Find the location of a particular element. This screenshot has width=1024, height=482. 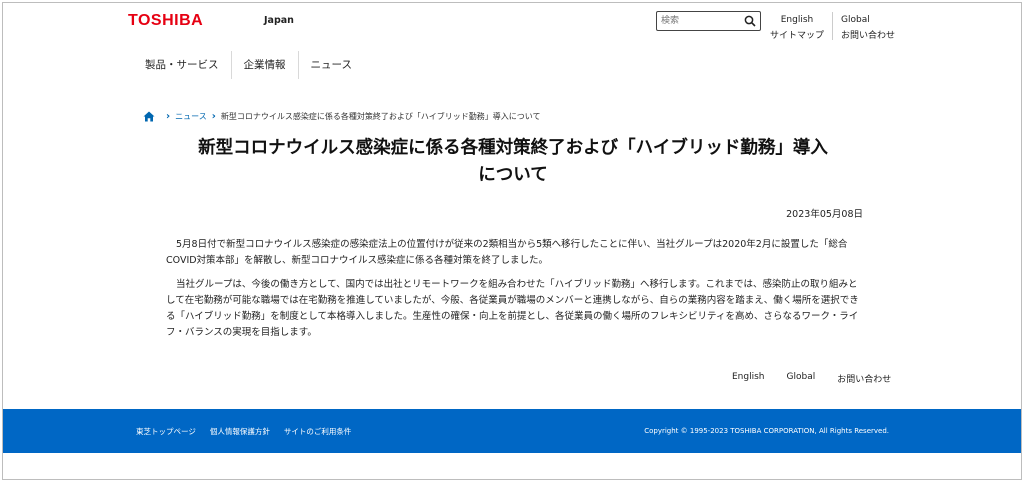

footer-links: 東芝トップページ 個人情報保護方針 サイトのご利用条件 is located at coordinates (250, 431).